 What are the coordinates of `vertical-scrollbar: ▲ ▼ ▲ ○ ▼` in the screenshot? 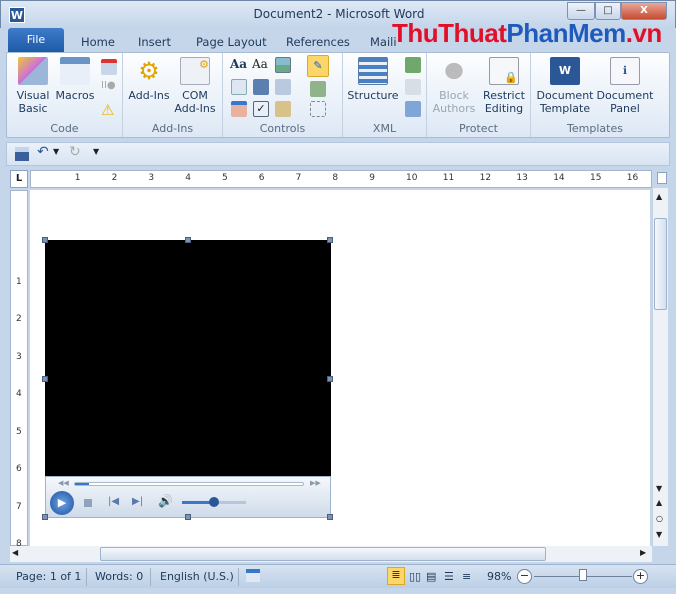 It's located at (660, 367).